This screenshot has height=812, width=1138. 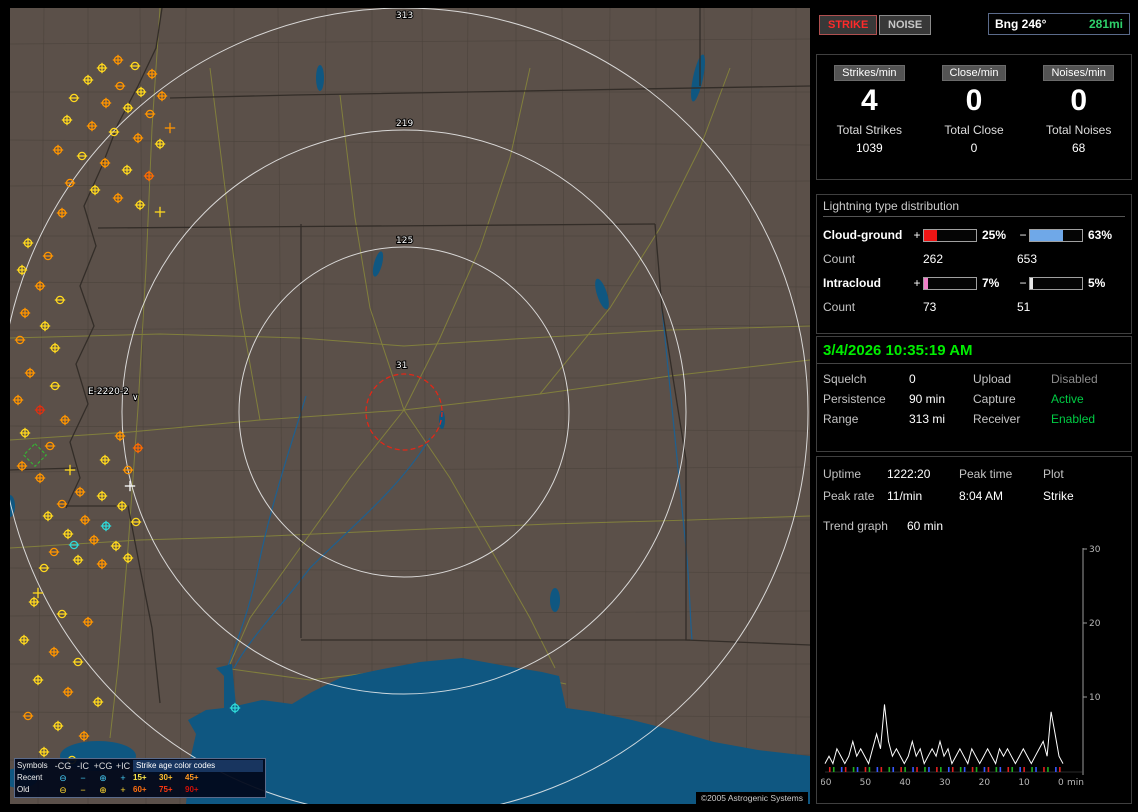 I want to click on ic-positive-pct: 7%, so click(x=991, y=283).